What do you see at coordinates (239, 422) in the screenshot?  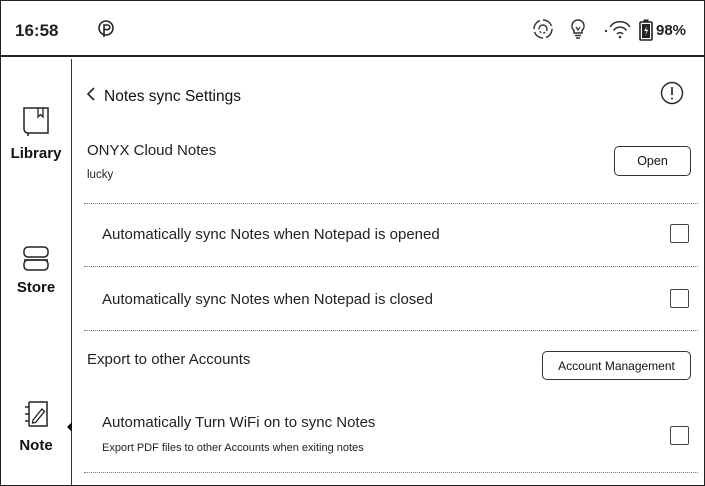 I see `setting-label: Automatically Turn WiFi on to sync Notes` at bounding box center [239, 422].